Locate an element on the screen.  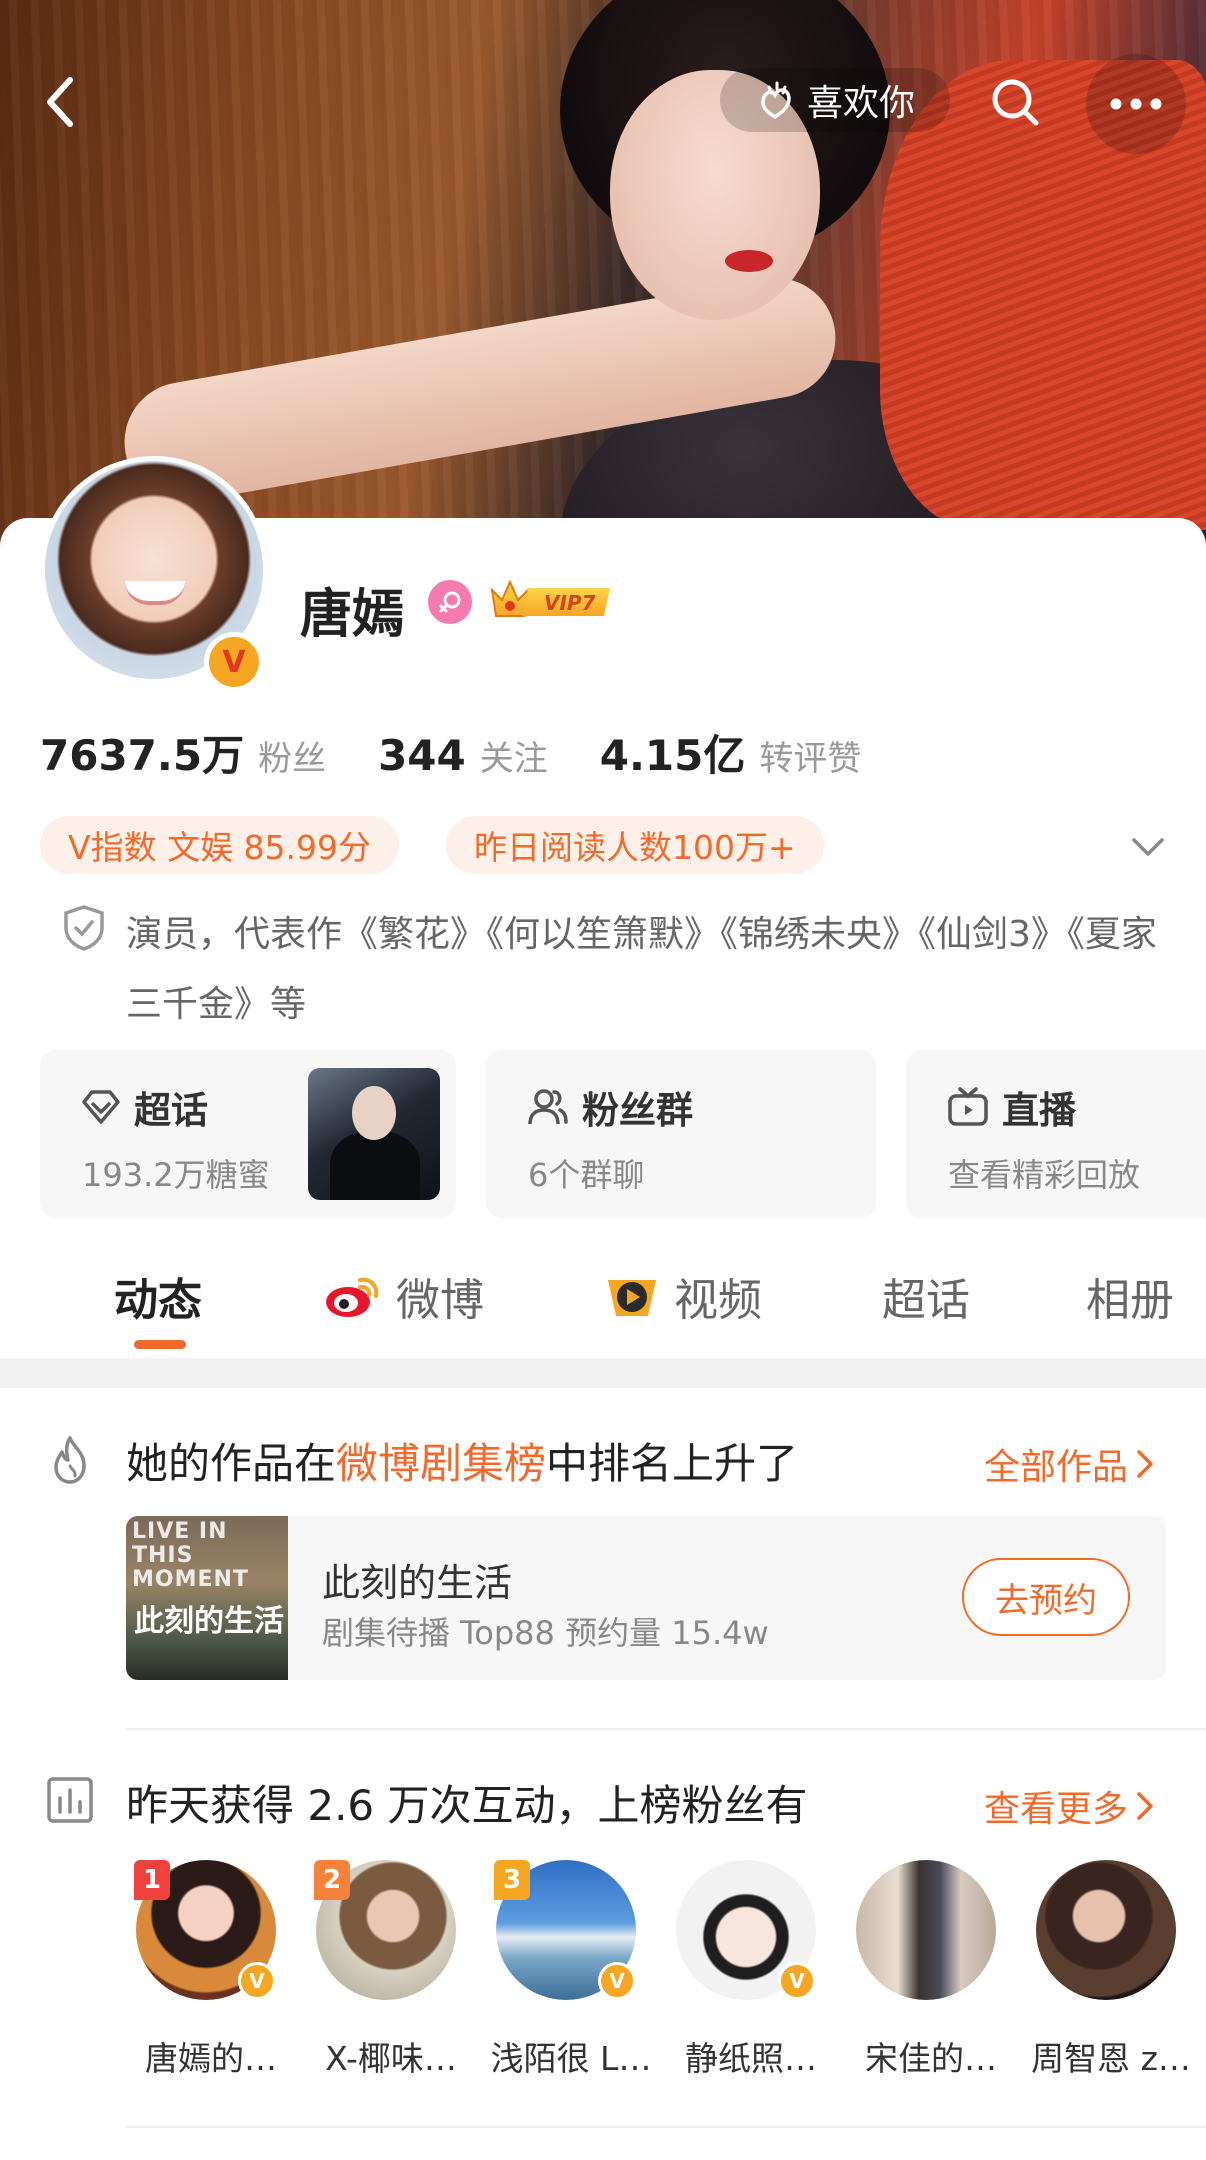
feature-card-fan-group: 粉丝群 6个群聊 is located at coordinates (681, 1134).